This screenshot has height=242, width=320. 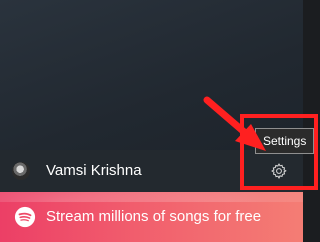 What do you see at coordinates (21, 171) in the screenshot?
I see `avatar` at bounding box center [21, 171].